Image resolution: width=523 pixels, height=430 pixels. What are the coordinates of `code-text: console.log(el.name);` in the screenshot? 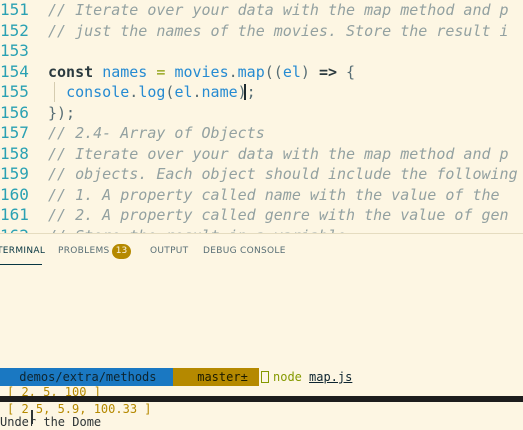 It's located at (152, 92).